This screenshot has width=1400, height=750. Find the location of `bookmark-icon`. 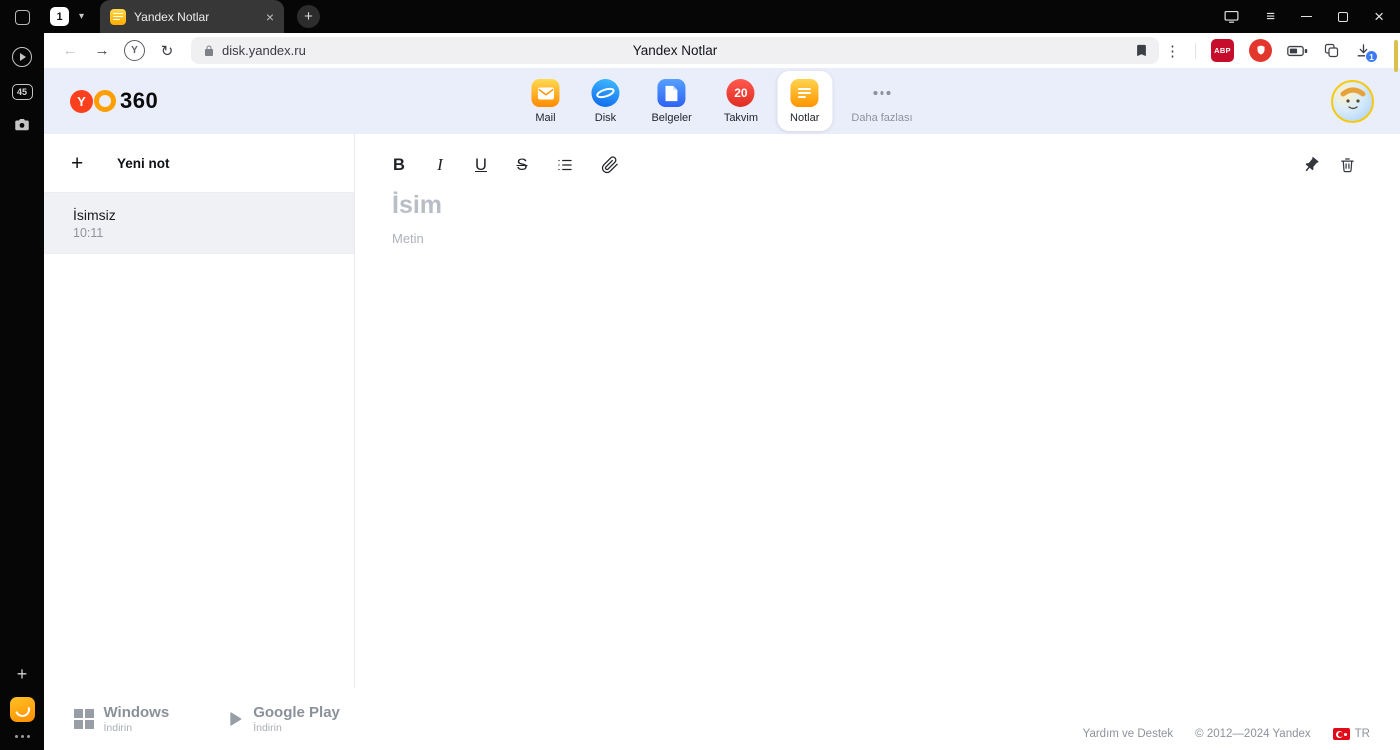

bookmark-icon is located at coordinates (1141, 50).